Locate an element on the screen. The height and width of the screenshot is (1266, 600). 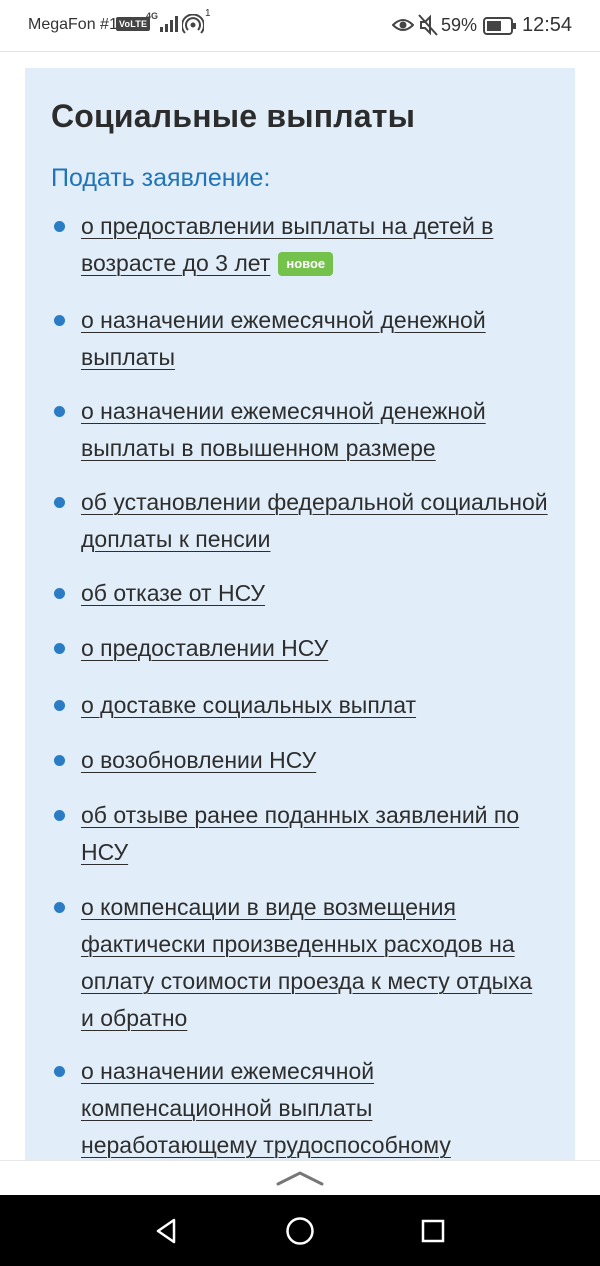
eye-icon is located at coordinates (403, 27).